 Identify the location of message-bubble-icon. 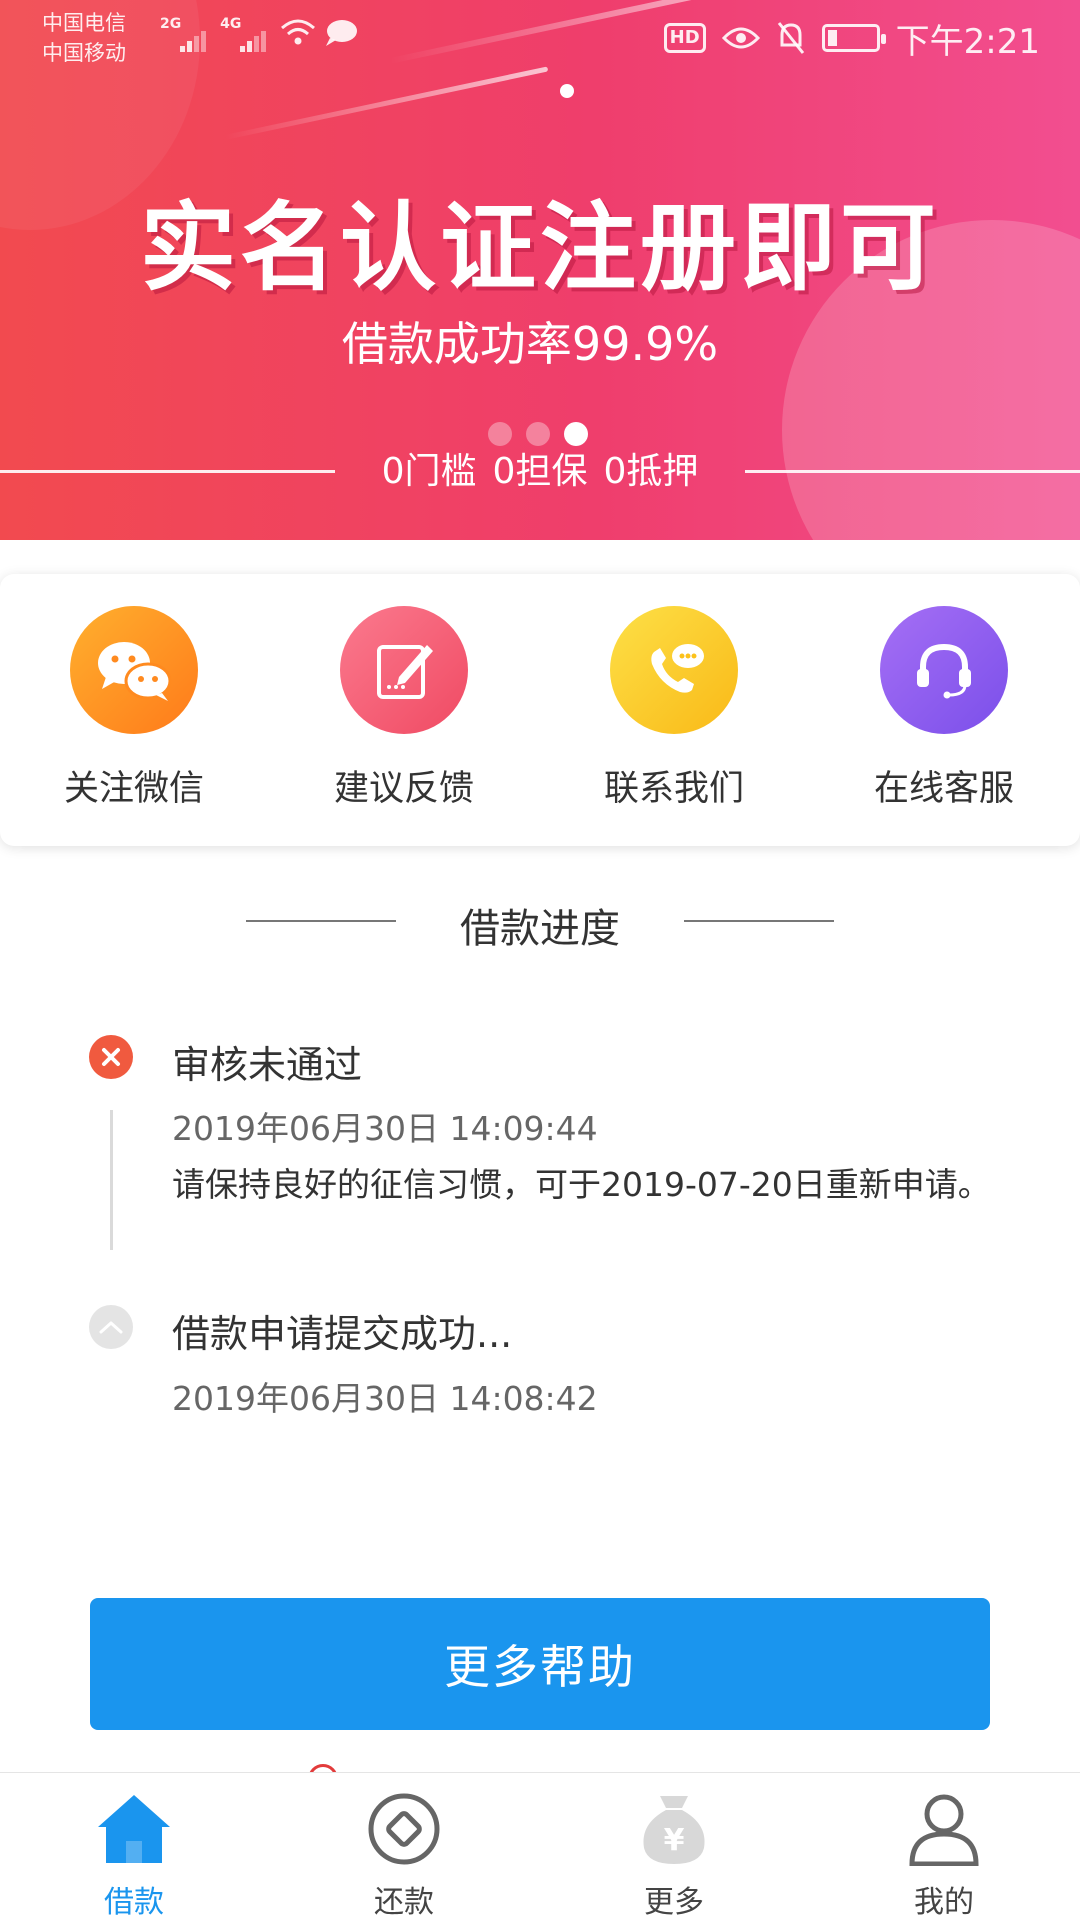
(342, 33).